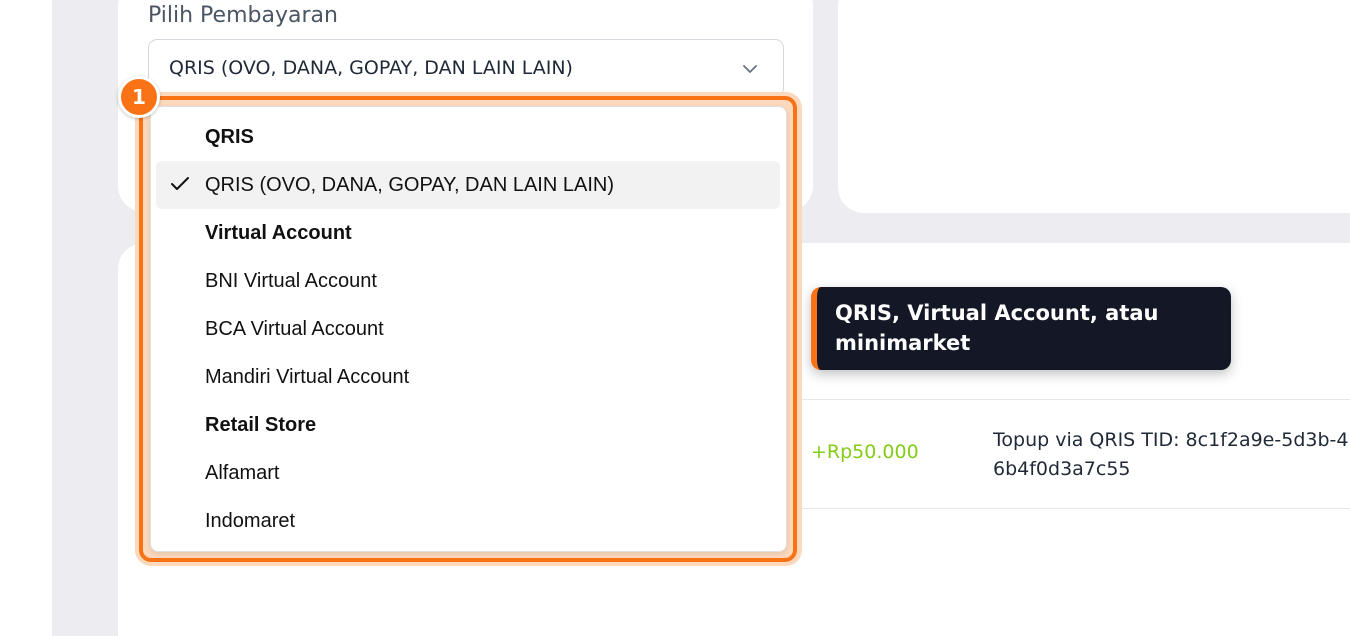 This screenshot has height=636, width=1350. Describe the element at coordinates (371, 68) in the screenshot. I see `select-value: QRIS (OVO, DANA, GOPAY, DAN LAIN LAIN)` at that location.